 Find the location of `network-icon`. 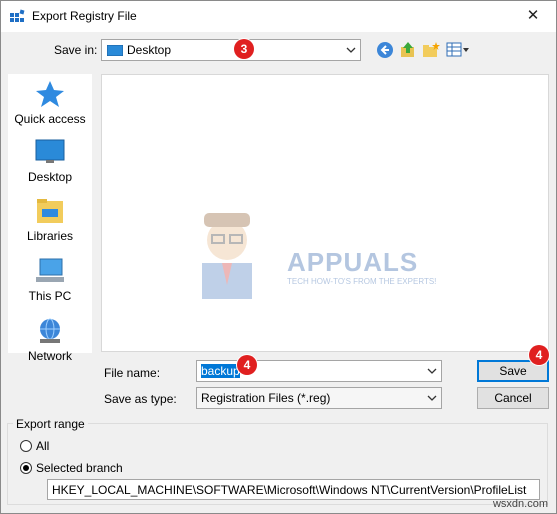

network-icon is located at coordinates (50, 330).